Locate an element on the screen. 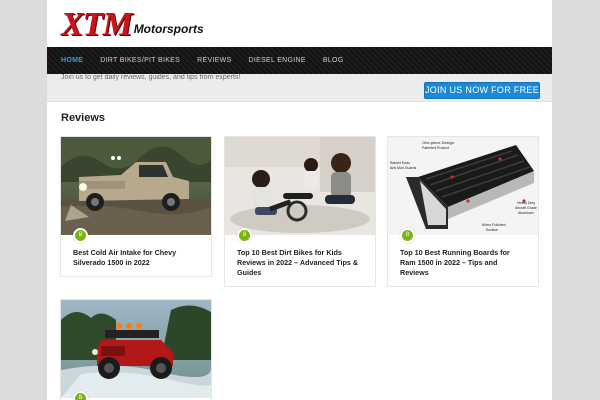 Image resolution: width=600 pixels, height=400 pixels. nav-item-dirt-bikes: DIRT BIKES/PIT BIKES is located at coordinates (140, 60).